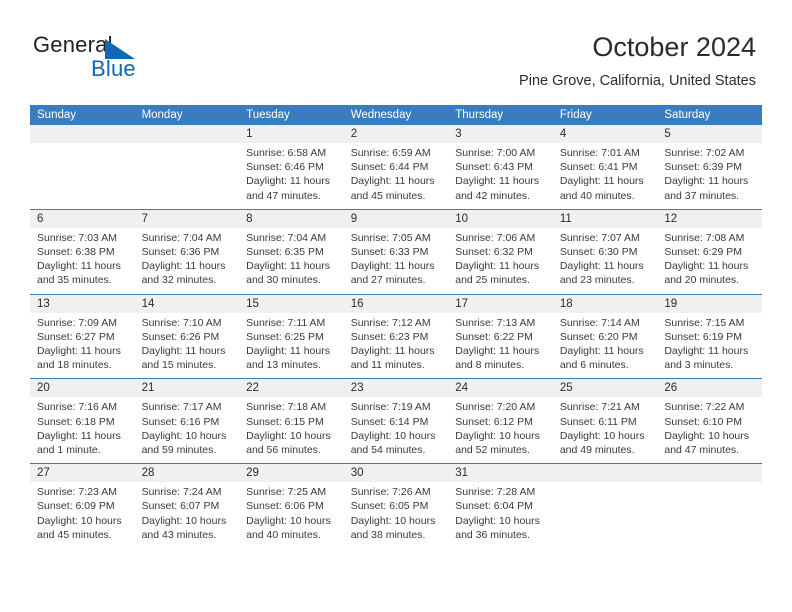 The image size is (792, 612). Describe the element at coordinates (396, 303) in the screenshot. I see `day-number: 16` at that location.